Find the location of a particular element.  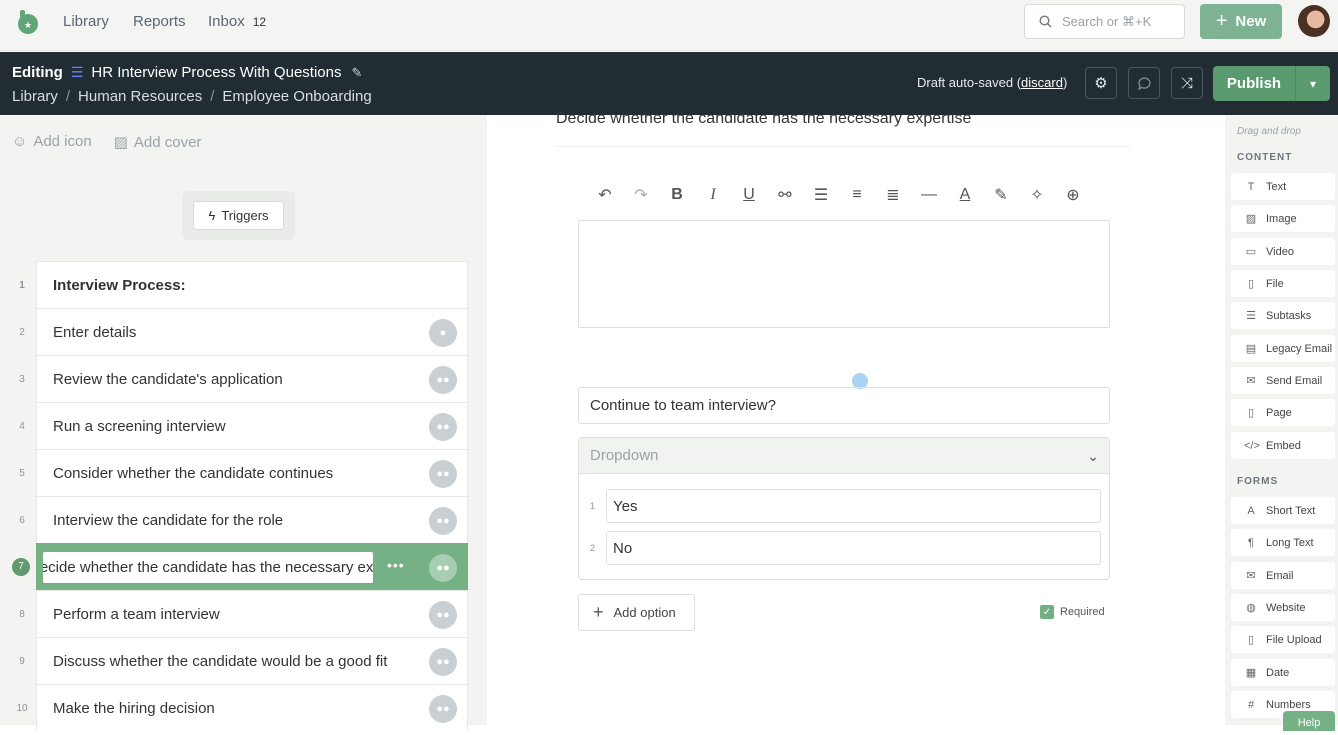

widget-long-text: ¶ Long Text is located at coordinates (1283, 542).